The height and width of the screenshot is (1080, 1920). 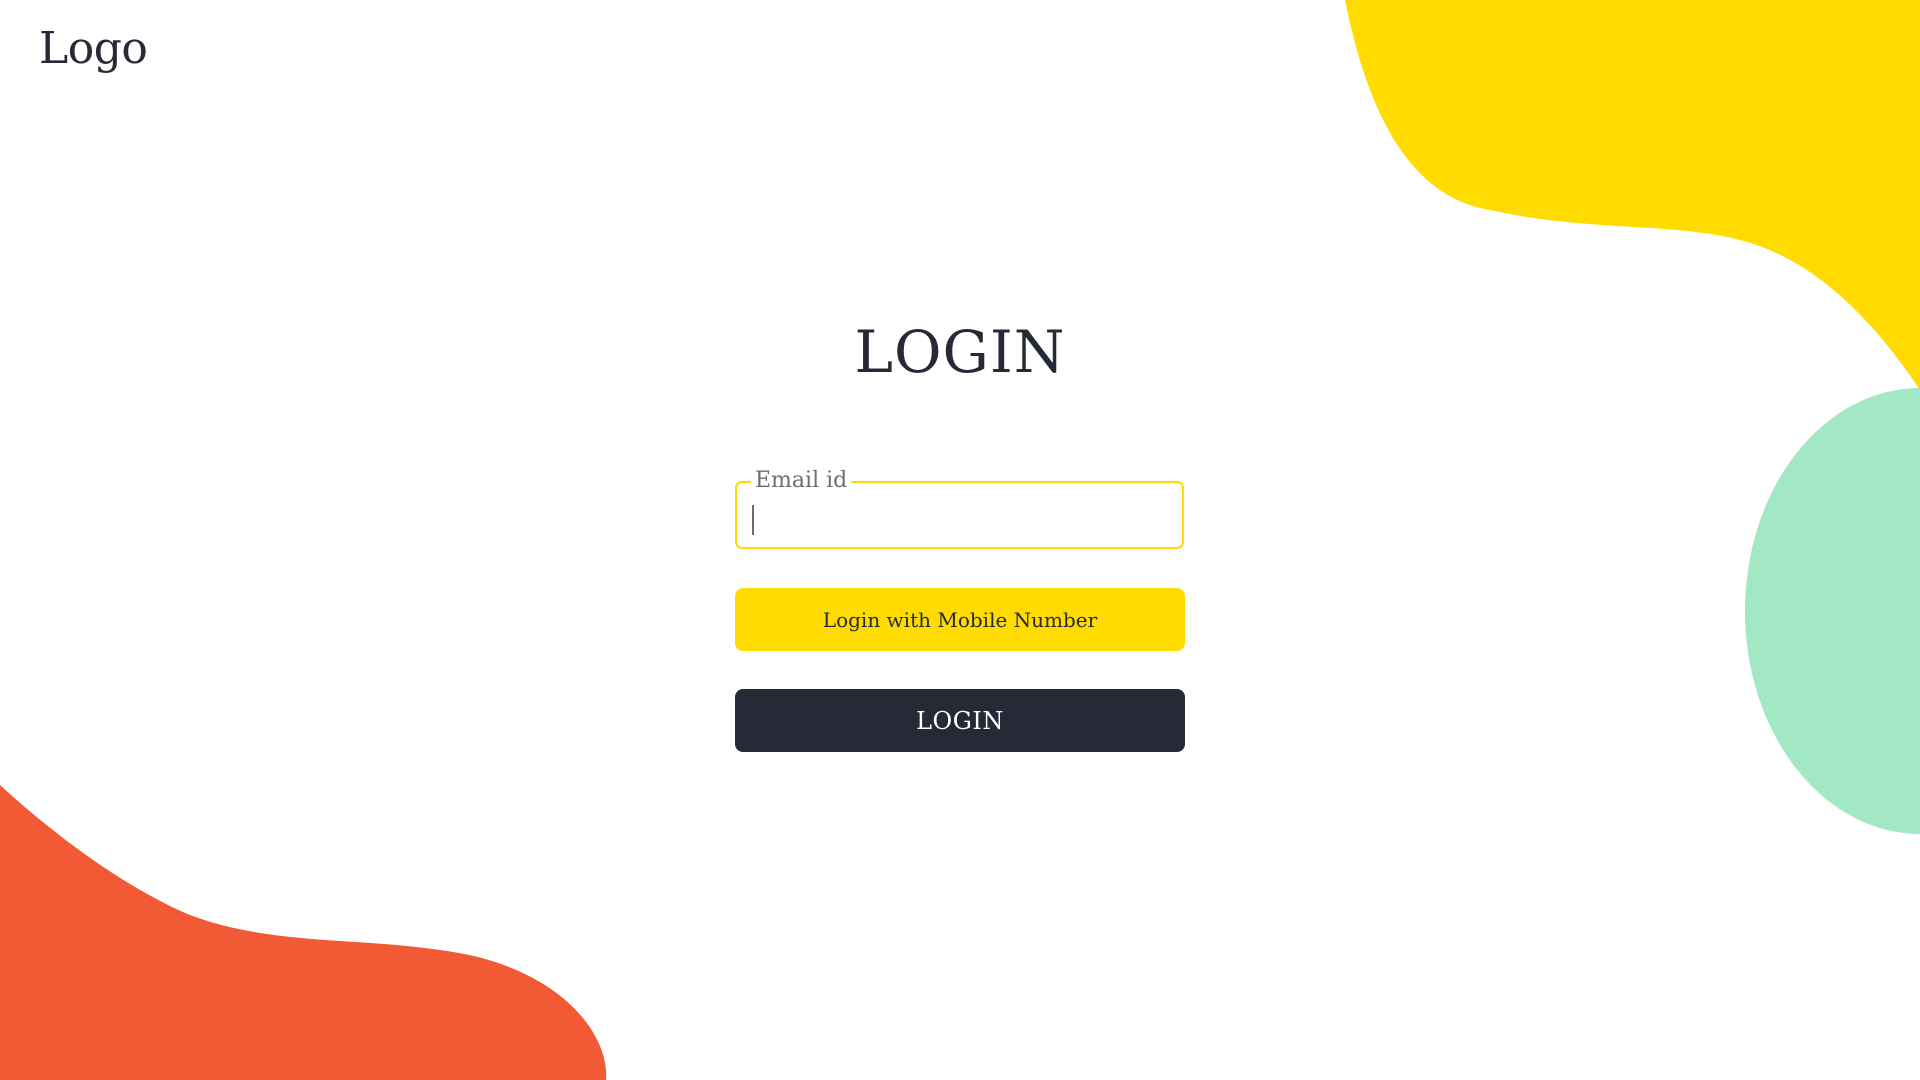 I want to click on green-decorative-circle, so click(x=1832, y=611).